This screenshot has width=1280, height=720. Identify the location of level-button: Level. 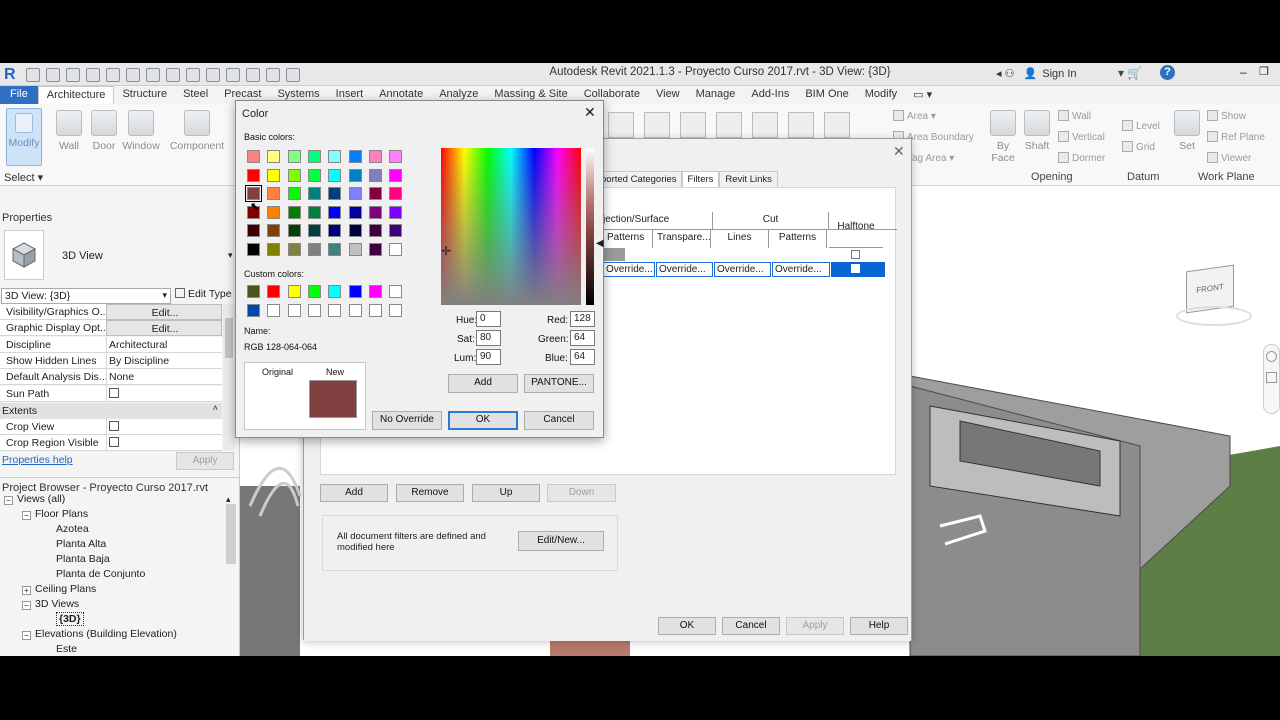
(1141, 126).